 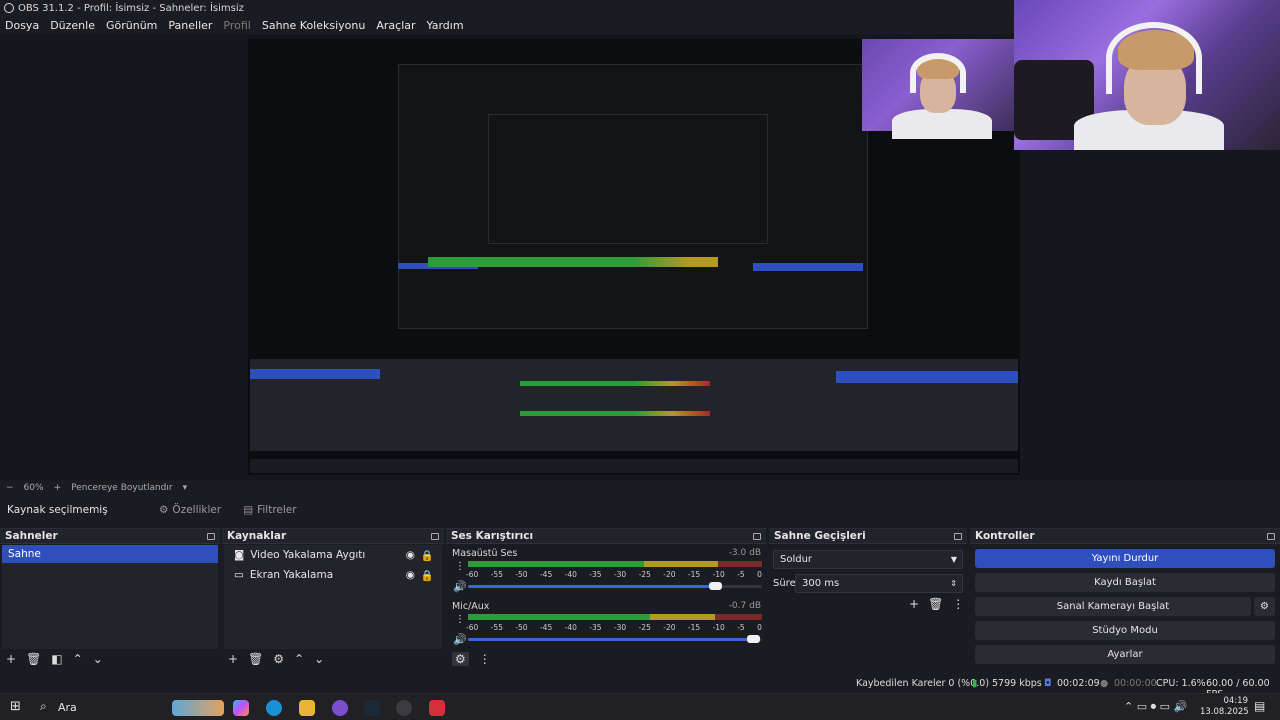 What do you see at coordinates (340, 708) in the screenshot?
I see `app-icon` at bounding box center [340, 708].